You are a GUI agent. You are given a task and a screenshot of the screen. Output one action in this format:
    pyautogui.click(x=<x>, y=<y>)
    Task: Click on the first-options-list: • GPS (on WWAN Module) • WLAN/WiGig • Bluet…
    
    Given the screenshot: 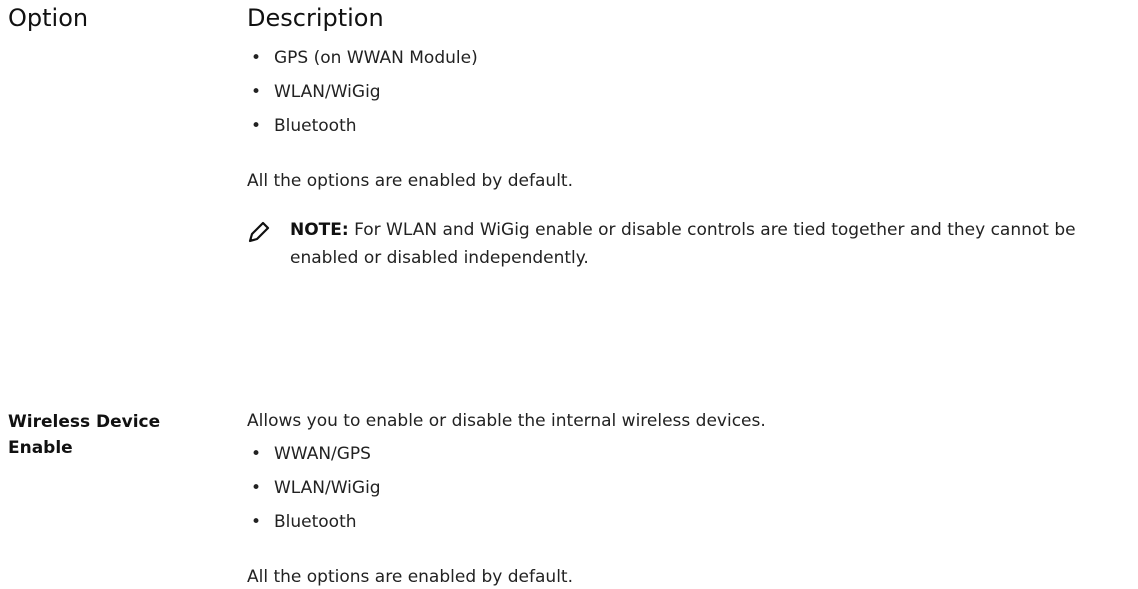 What is the action you would take?
    pyautogui.click(x=362, y=92)
    